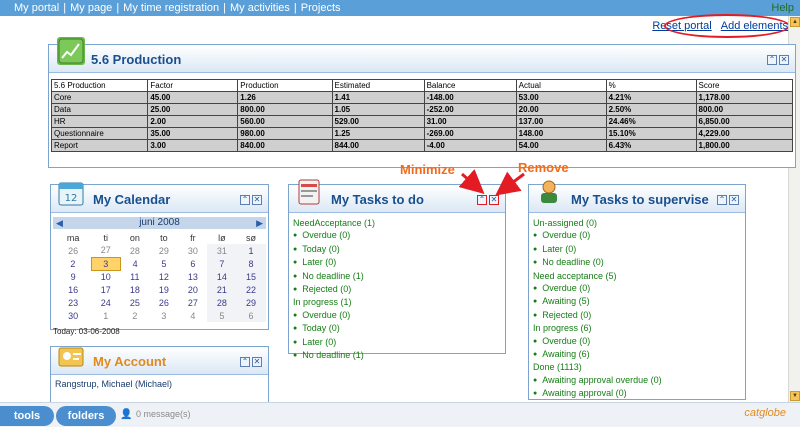  What do you see at coordinates (222, 263) in the screenshot?
I see `calendar-day: 7` at bounding box center [222, 263].